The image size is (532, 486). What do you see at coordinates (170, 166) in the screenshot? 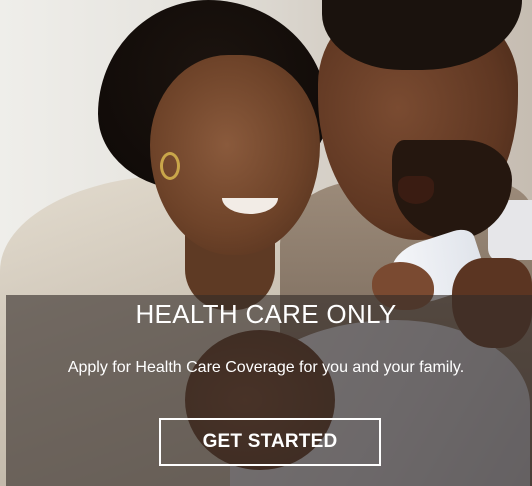
I see `photo-earring` at bounding box center [170, 166].